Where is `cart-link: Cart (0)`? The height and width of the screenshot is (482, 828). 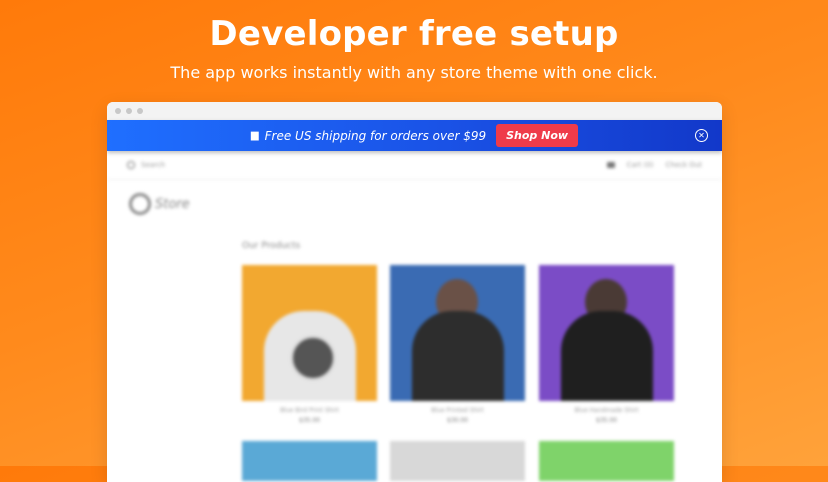
cart-link: Cart (0) is located at coordinates (640, 165).